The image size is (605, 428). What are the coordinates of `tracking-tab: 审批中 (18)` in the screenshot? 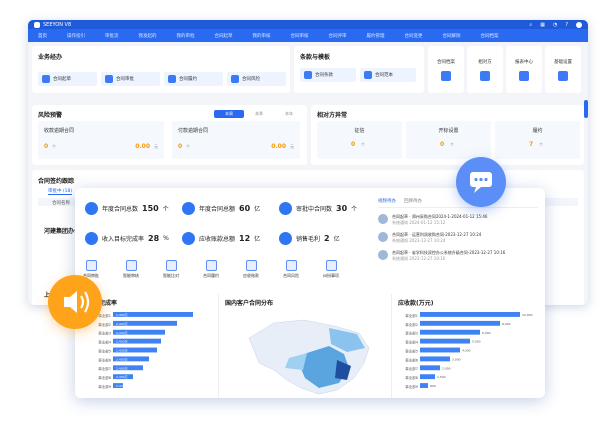 It's located at (60, 191).